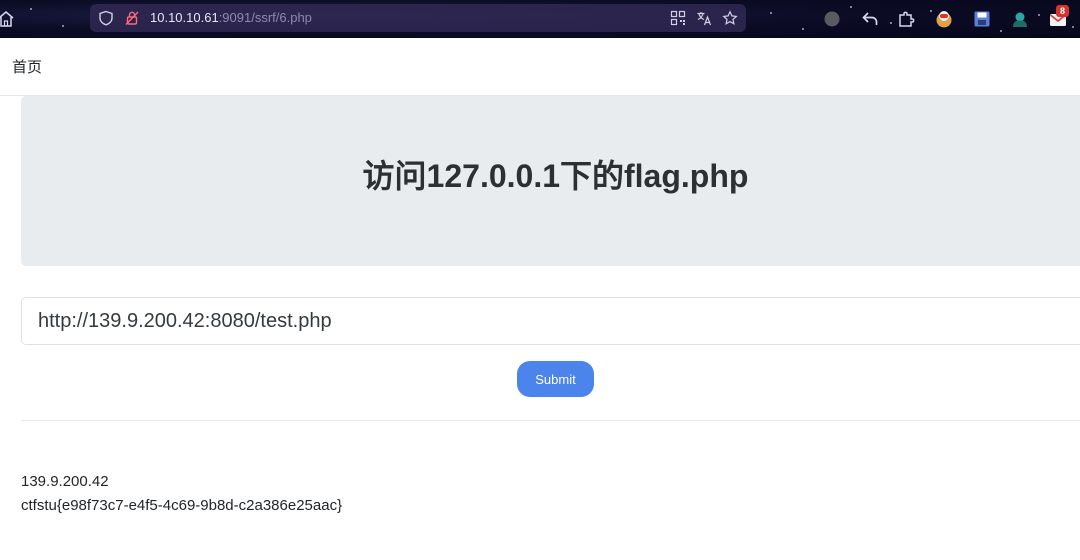 The height and width of the screenshot is (560, 1080). Describe the element at coordinates (550, 420) in the screenshot. I see `divider` at that location.